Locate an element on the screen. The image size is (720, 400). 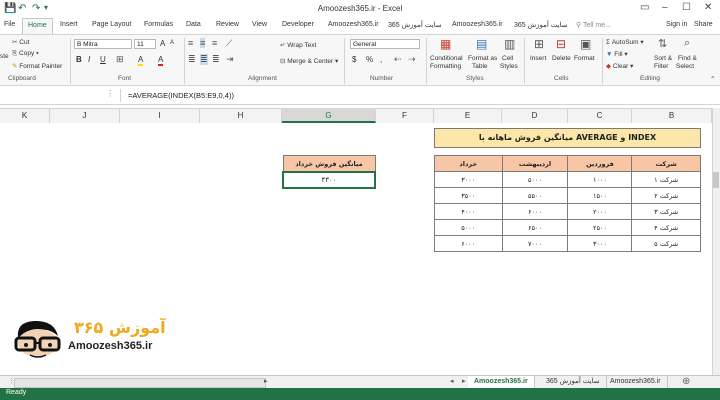
column-header: D is located at coordinates (535, 116).